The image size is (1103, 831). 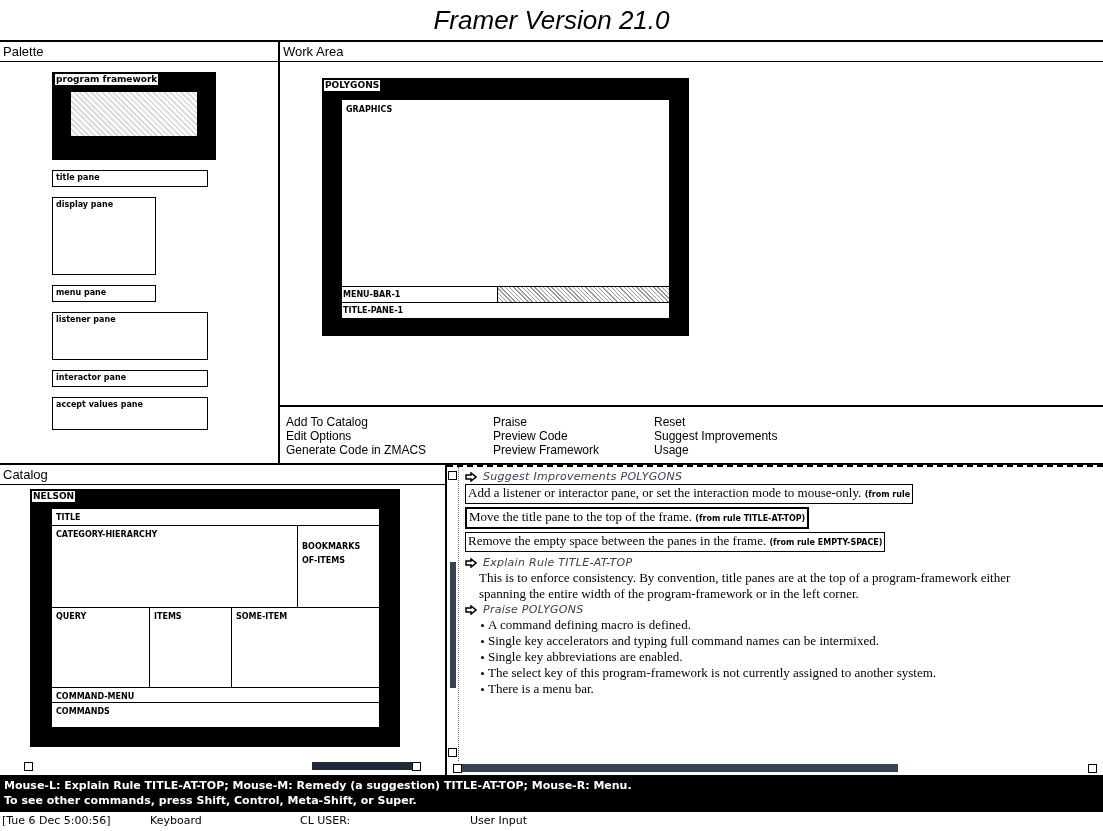 What do you see at coordinates (225, 821) in the screenshot?
I see `status-field: Keyboard` at bounding box center [225, 821].